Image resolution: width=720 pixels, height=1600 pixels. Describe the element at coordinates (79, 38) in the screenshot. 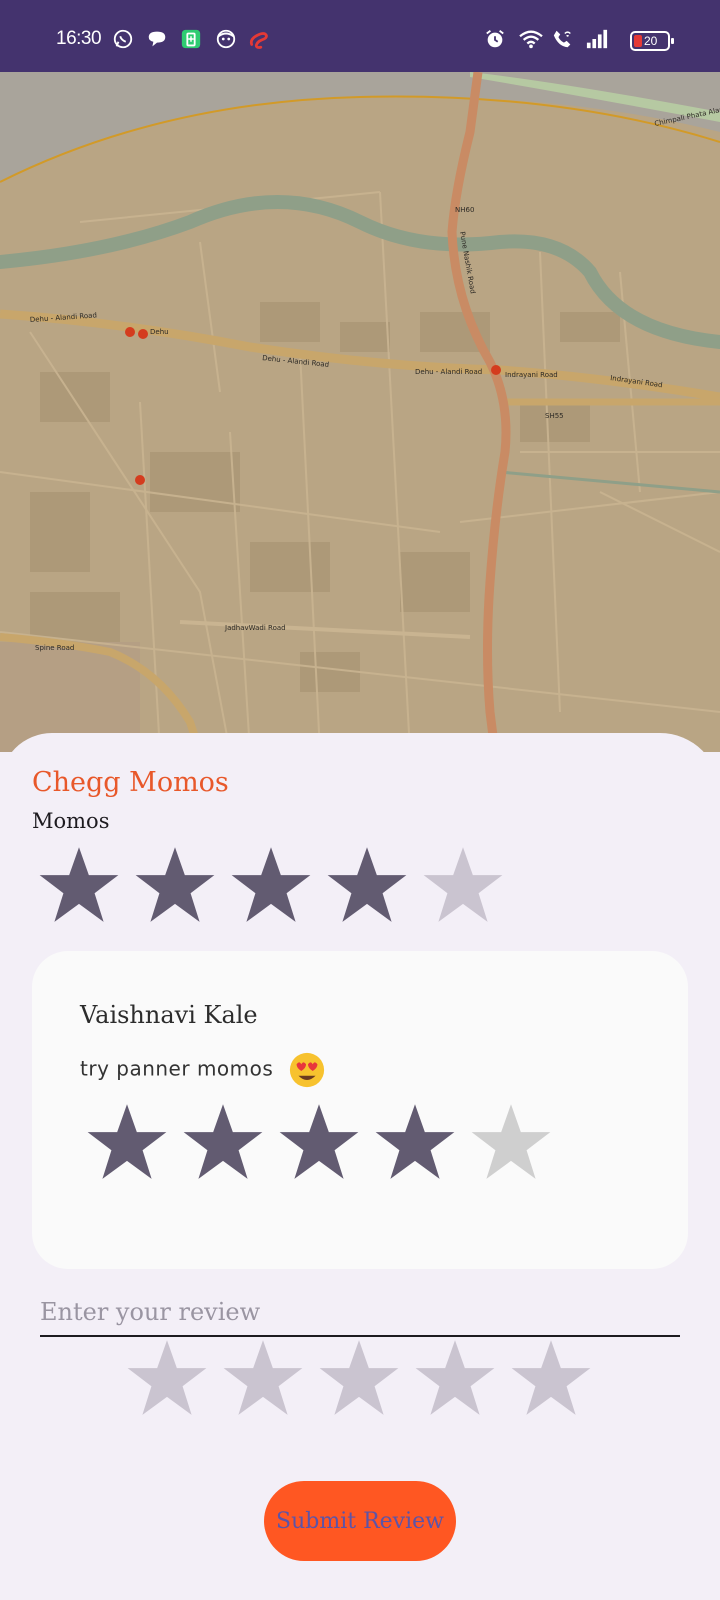

I see `clock: 16:30` at that location.